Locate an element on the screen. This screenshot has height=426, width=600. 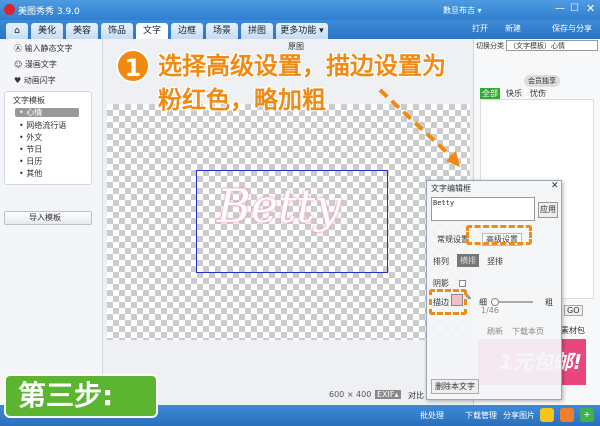
canvas-text: Betty is located at coordinates (279, 206).